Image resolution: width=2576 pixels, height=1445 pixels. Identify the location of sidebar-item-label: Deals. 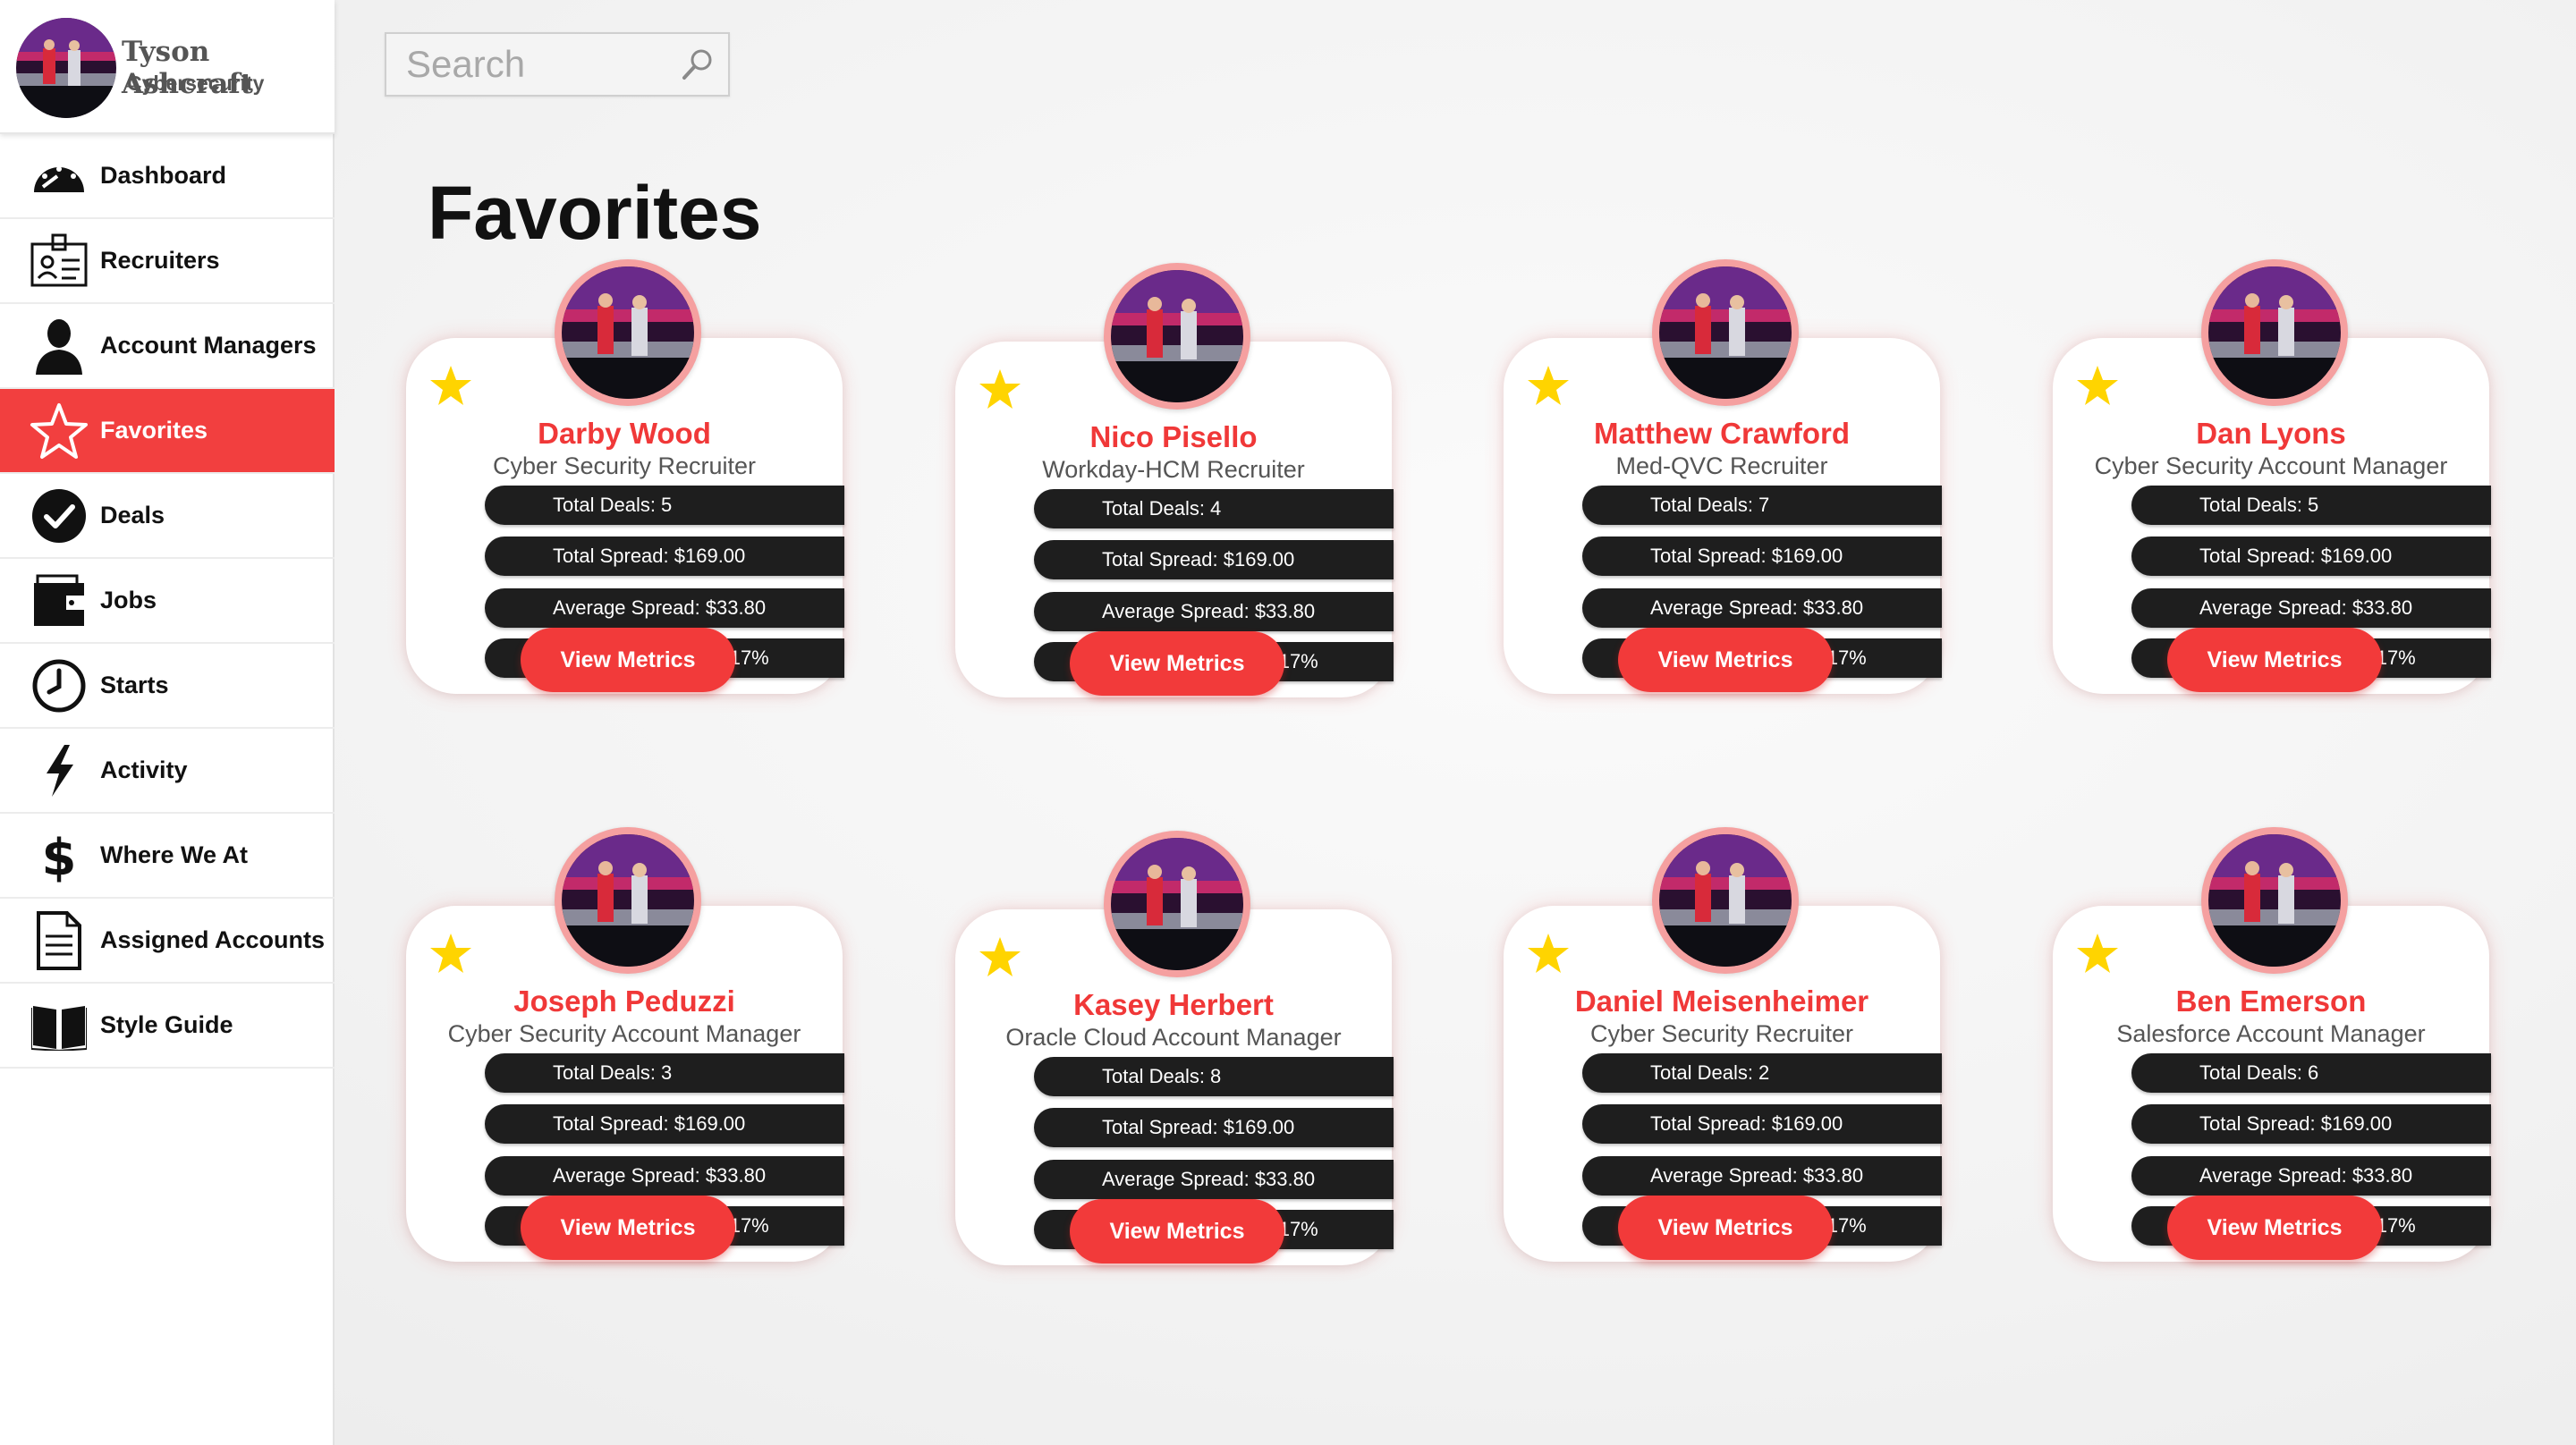
(132, 515).